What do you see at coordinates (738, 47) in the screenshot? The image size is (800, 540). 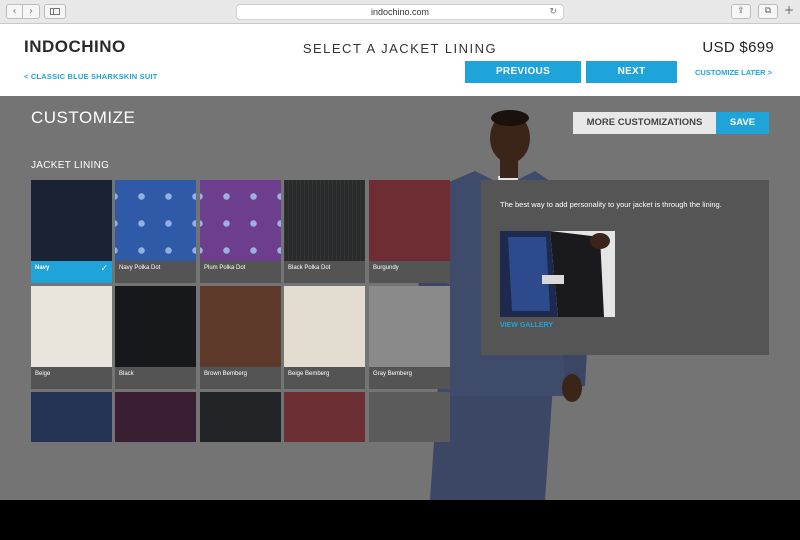 I see `price: USD $699` at bounding box center [738, 47].